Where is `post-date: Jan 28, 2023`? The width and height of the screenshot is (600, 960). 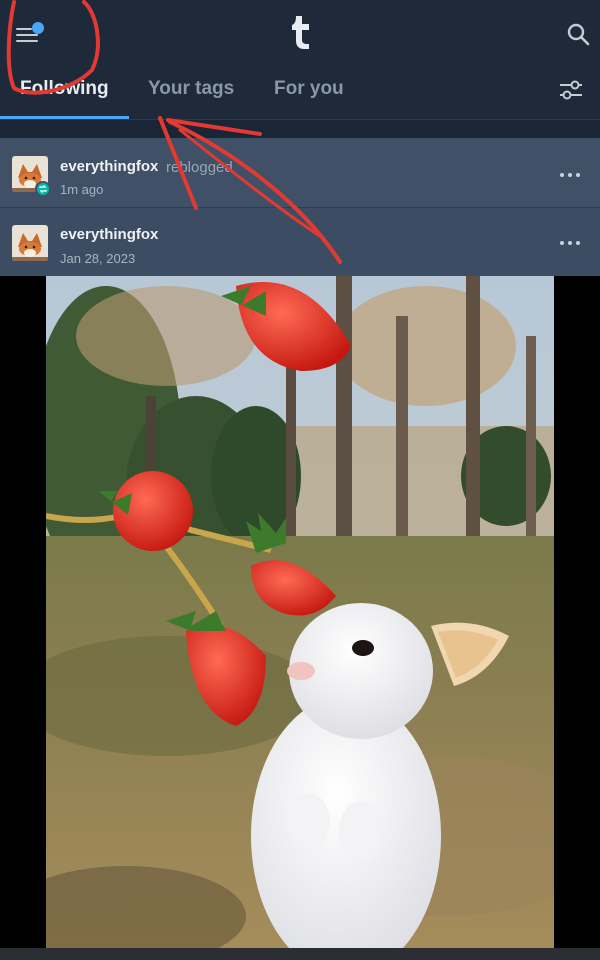
post-date: Jan 28, 2023 is located at coordinates (98, 258).